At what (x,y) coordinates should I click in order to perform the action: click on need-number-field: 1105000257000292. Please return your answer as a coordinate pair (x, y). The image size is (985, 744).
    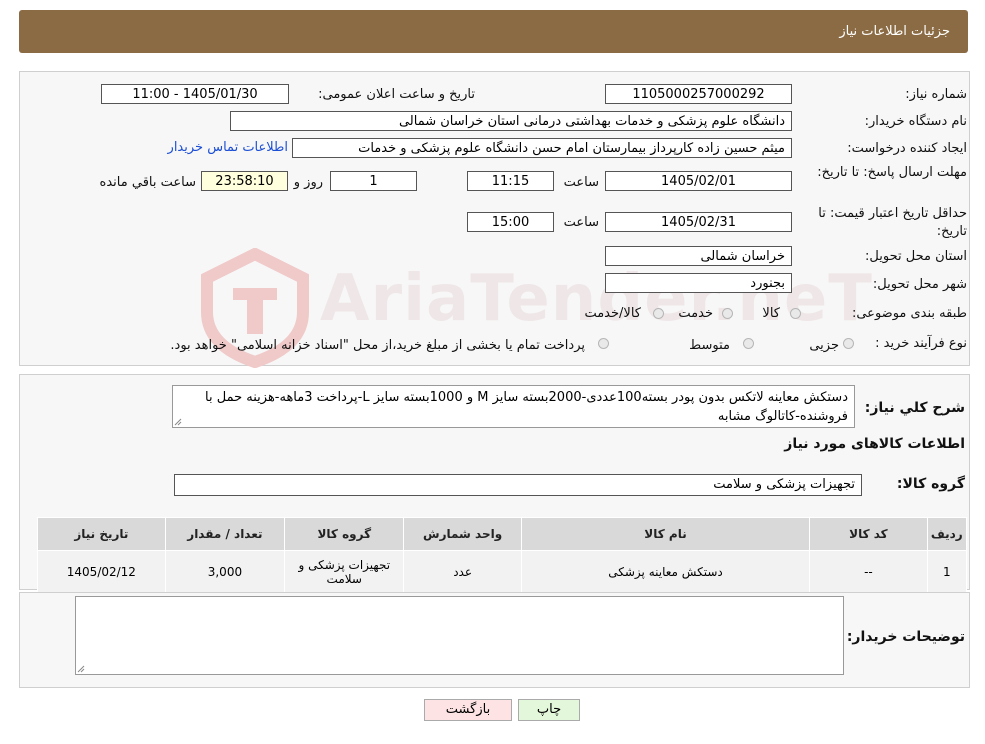
    Looking at the image, I should click on (698, 94).